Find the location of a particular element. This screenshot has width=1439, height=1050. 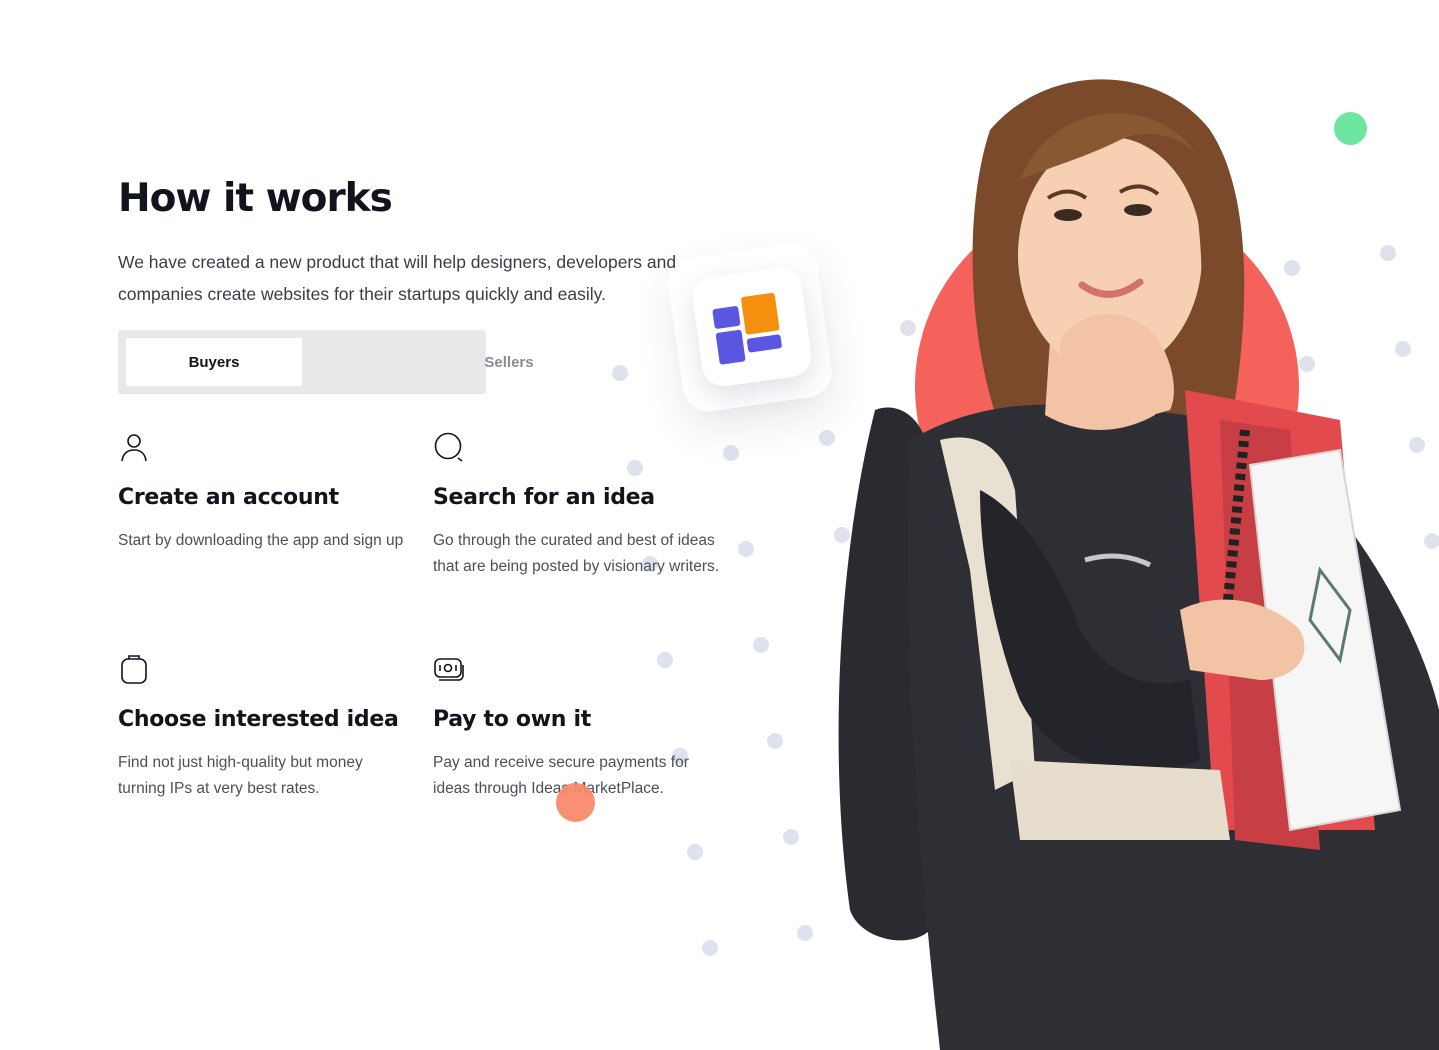

money-icon is located at coordinates (449, 669).